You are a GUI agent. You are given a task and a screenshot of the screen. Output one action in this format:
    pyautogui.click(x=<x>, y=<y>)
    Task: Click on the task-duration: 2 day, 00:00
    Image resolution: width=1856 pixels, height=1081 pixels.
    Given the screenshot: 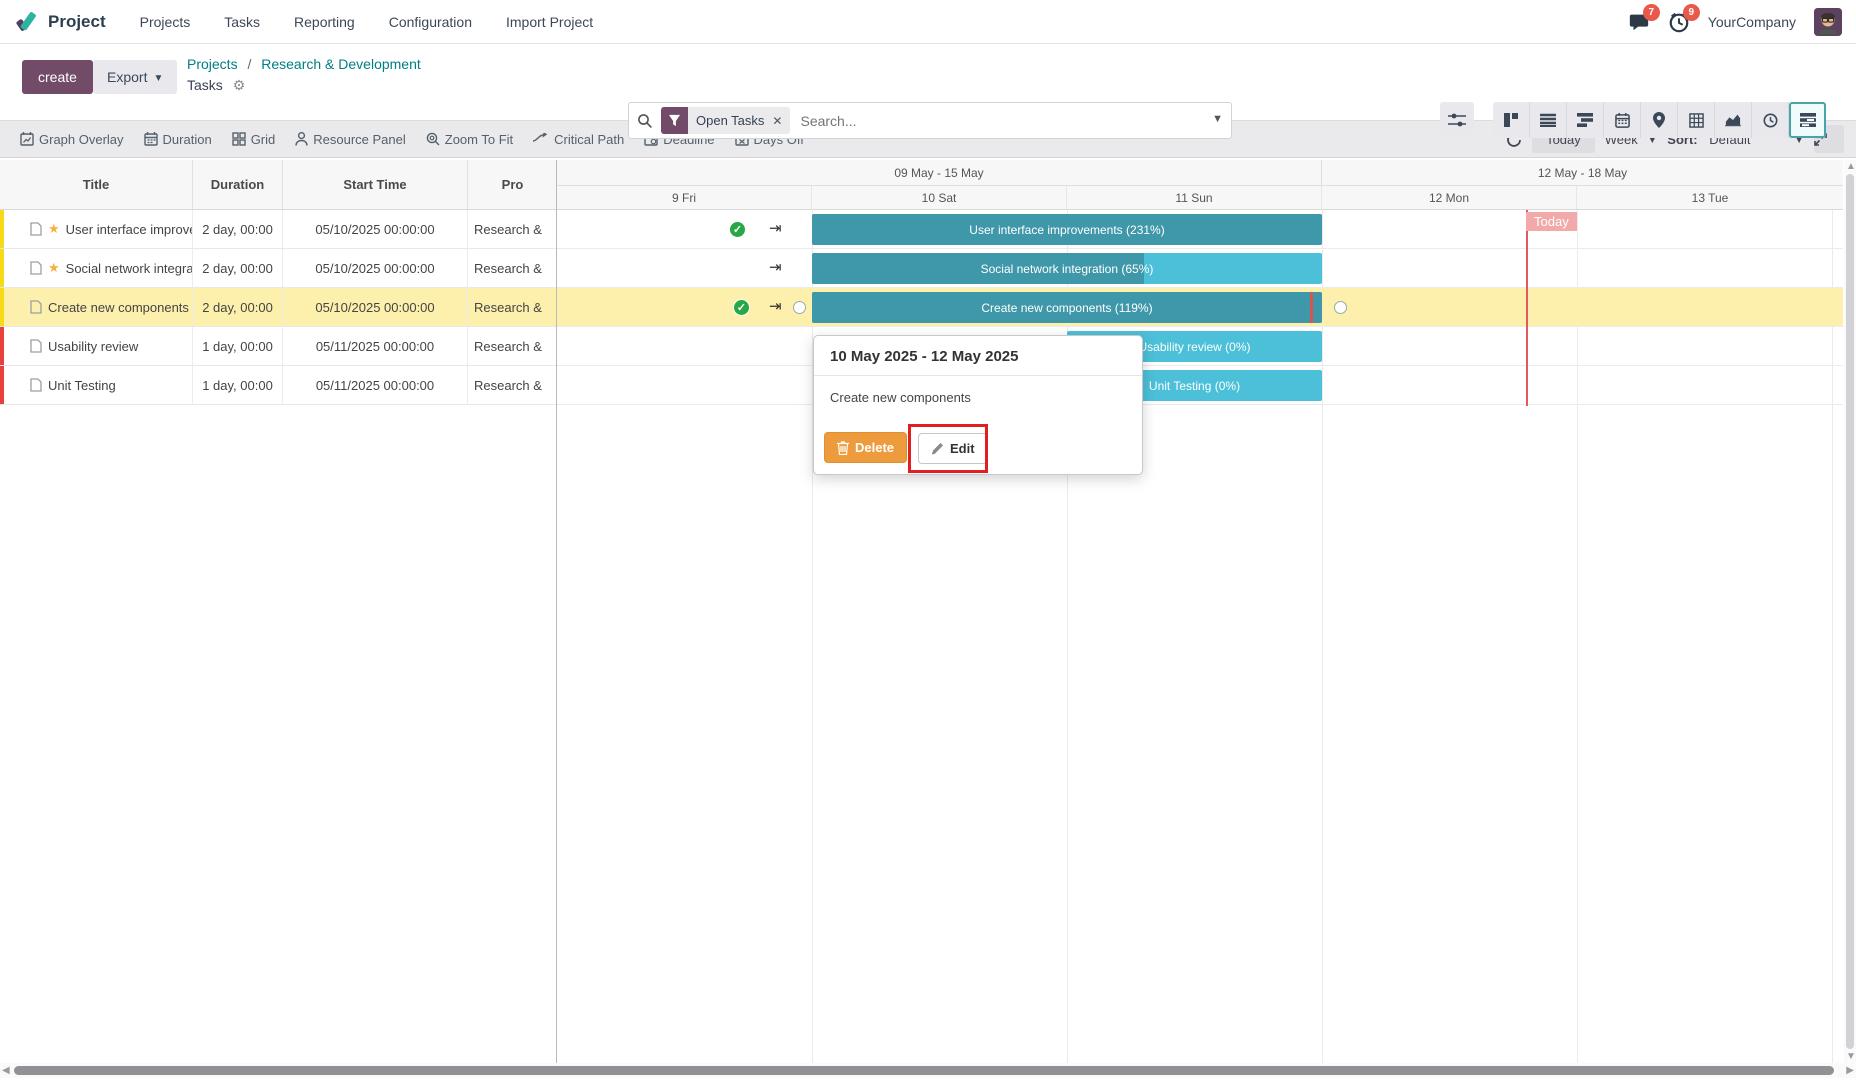 What is the action you would take?
    pyautogui.click(x=238, y=307)
    